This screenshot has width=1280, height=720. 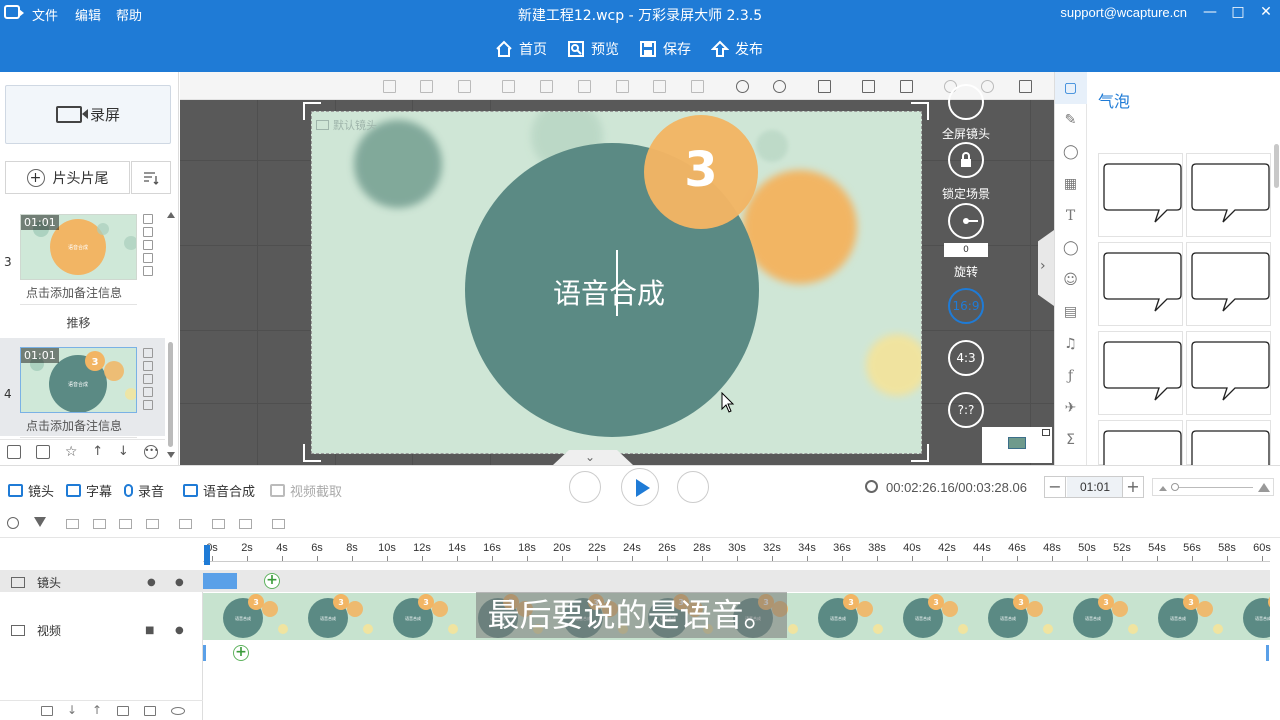 What do you see at coordinates (40, 522) in the screenshot?
I see `filter-icon` at bounding box center [40, 522].